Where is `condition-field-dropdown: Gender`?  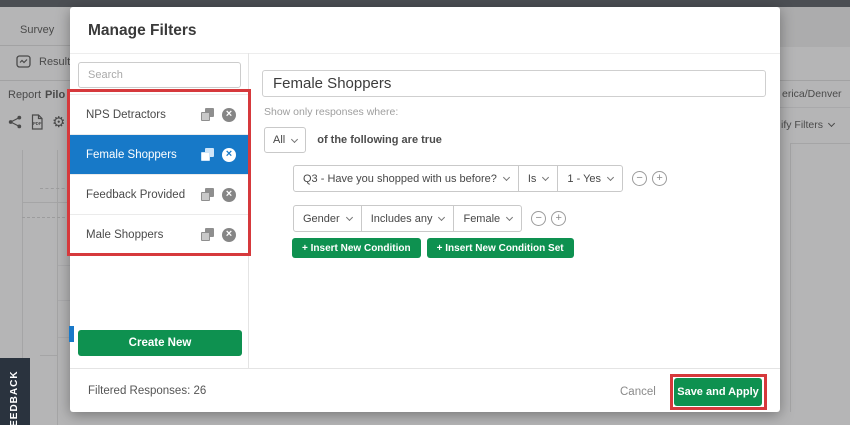 condition-field-dropdown: Gender is located at coordinates (328, 218).